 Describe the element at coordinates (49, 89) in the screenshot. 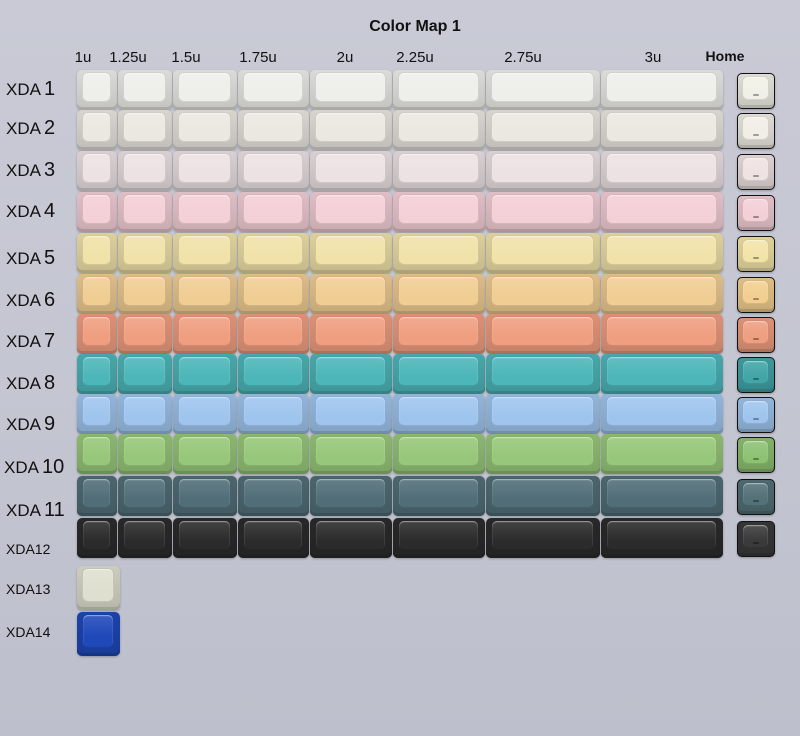

I see `row-label-number: 1` at that location.